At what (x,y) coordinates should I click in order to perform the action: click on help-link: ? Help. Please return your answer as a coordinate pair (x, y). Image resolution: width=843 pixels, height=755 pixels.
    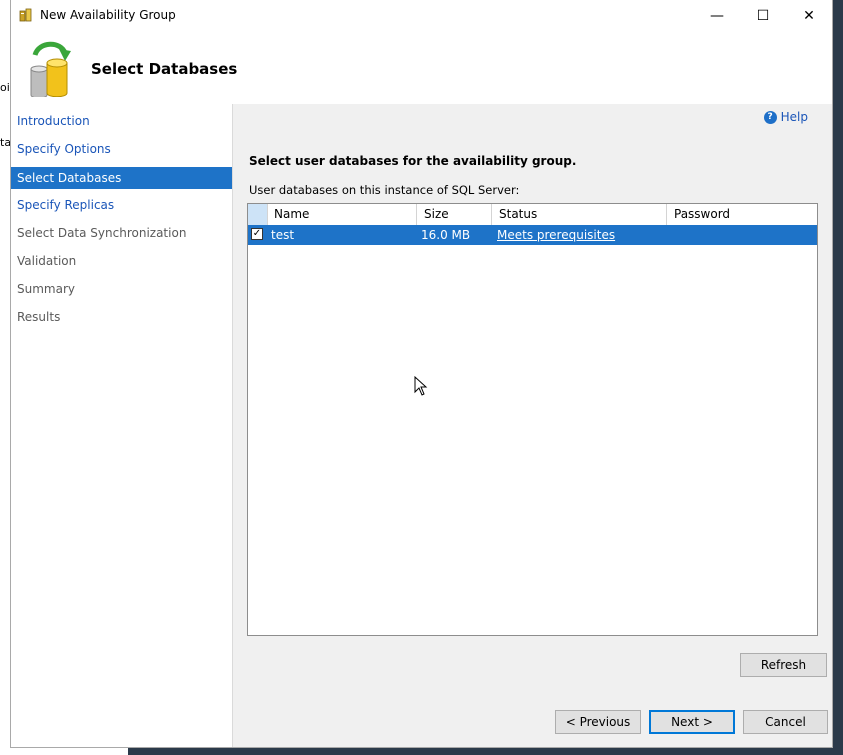
    Looking at the image, I should click on (785, 117).